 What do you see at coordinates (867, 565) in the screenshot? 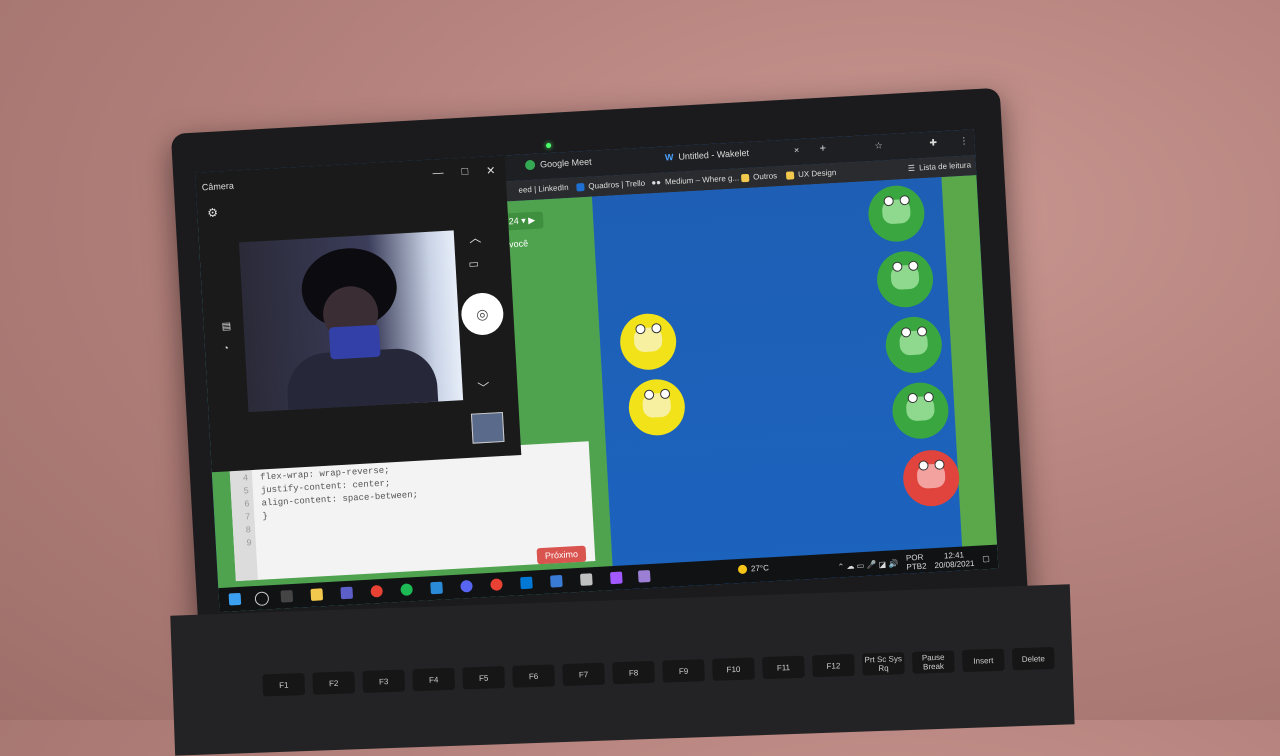
I see `tray-icons: ⌃ ☁ ▭ 🎤 ◪ 🔊` at bounding box center [867, 565].